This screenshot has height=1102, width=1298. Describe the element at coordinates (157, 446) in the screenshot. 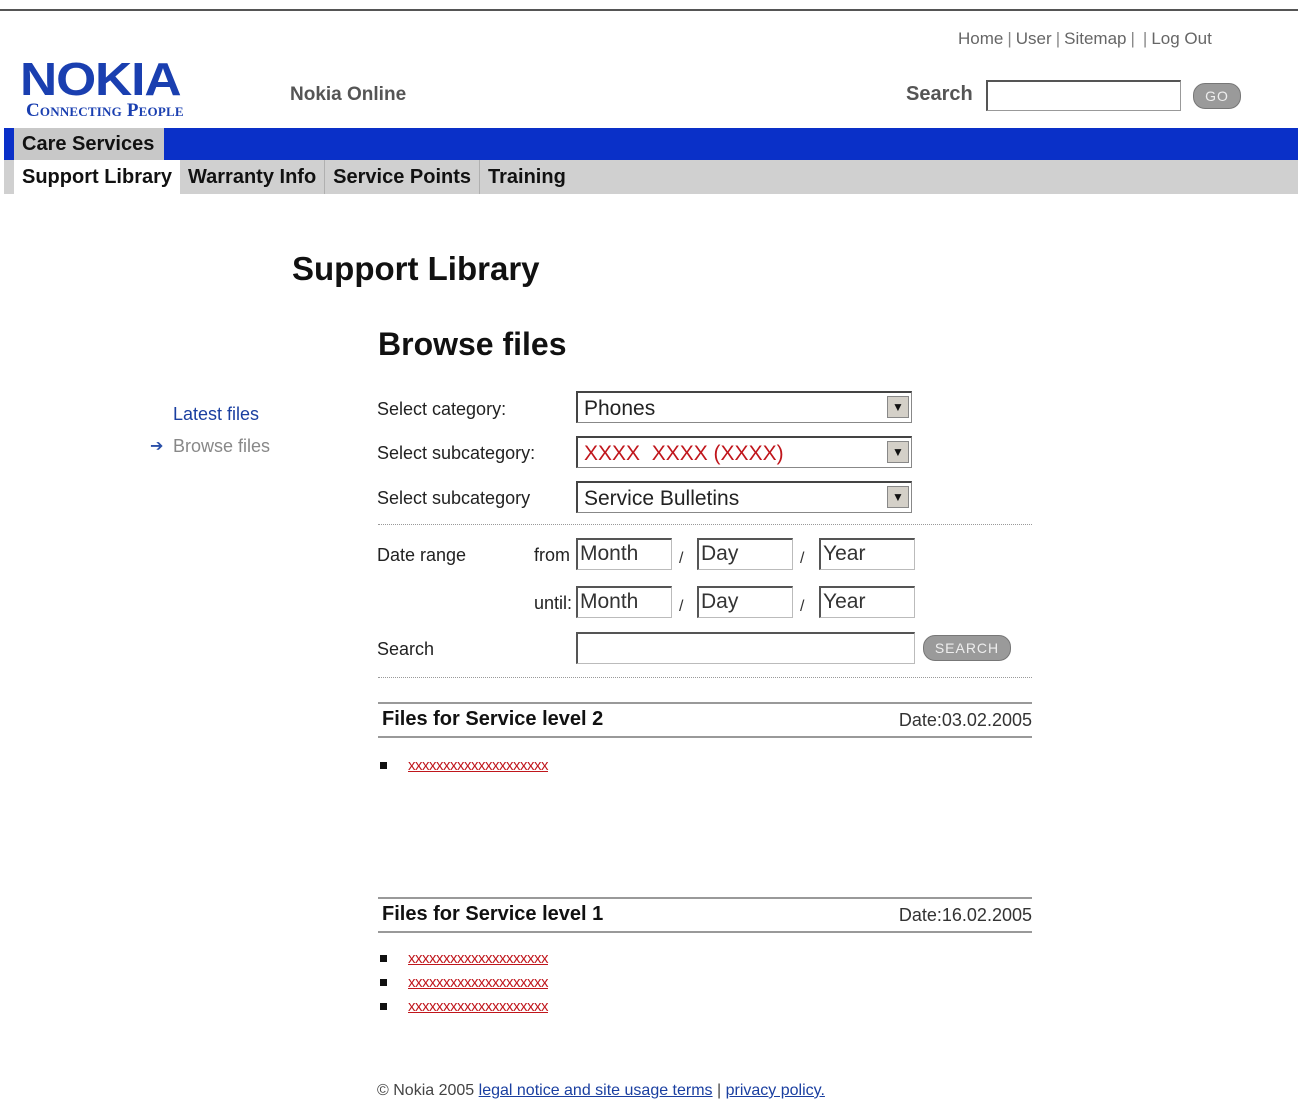

I see `arrow-right-icon: ➔` at that location.